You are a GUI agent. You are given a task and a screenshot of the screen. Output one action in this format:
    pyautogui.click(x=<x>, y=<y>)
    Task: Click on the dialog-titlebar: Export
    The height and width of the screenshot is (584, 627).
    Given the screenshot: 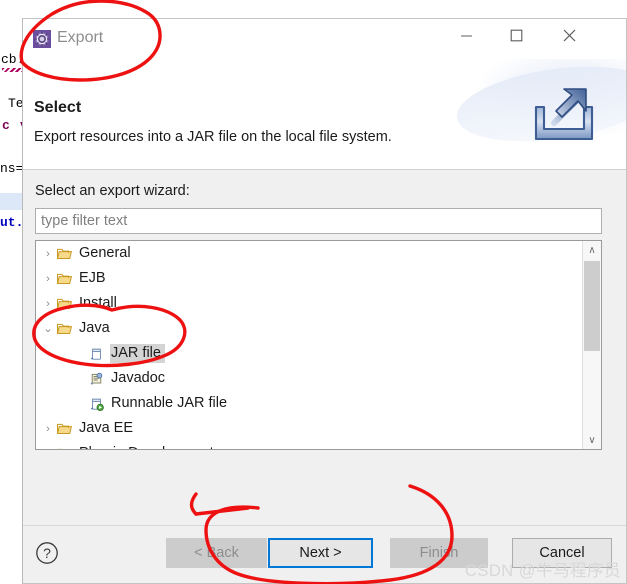 What is the action you would take?
    pyautogui.click(x=324, y=39)
    